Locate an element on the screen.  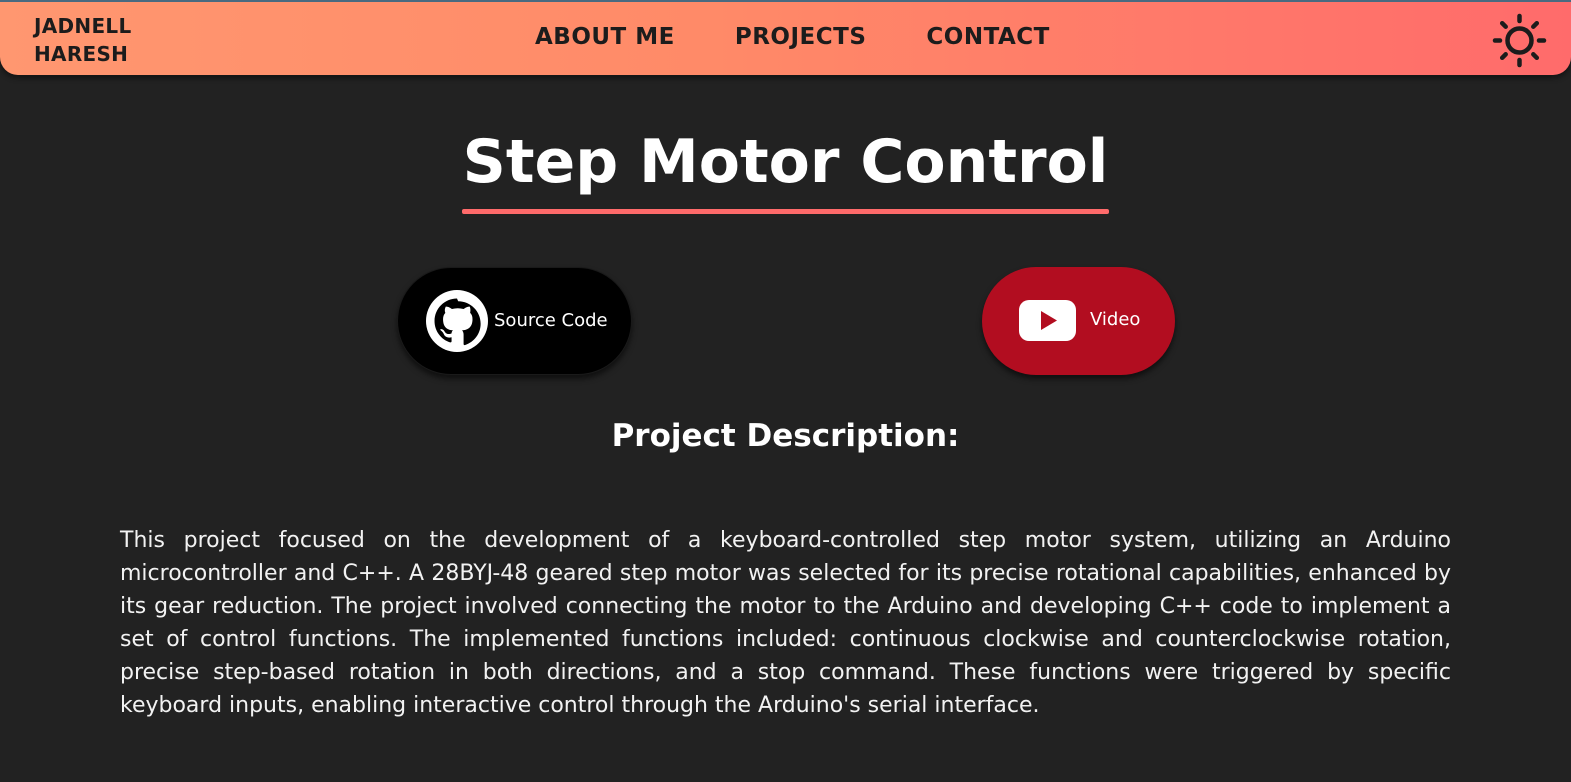
nav-link-about-me: ABOUT ME is located at coordinates (605, 37).